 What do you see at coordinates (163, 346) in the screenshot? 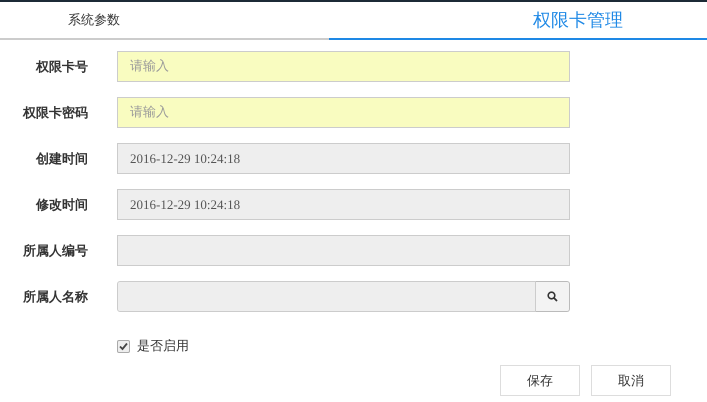
I see `checkbox-label: 是否启用` at bounding box center [163, 346].